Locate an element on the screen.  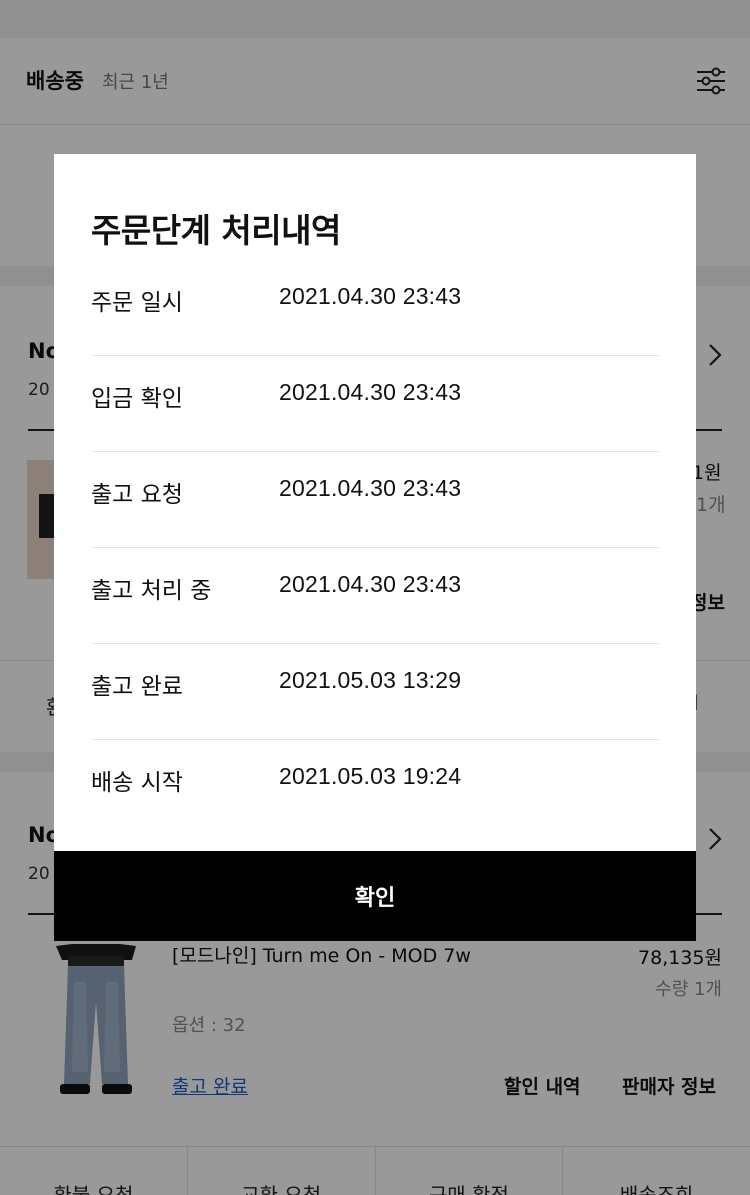
order-step-row: 출고 요청 2021.04.30 23:43 is located at coordinates (375, 500).